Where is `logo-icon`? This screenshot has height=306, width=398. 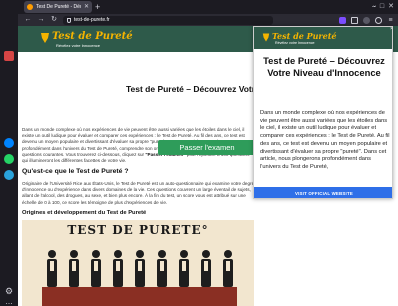
logo-icon is located at coordinates (45, 38).